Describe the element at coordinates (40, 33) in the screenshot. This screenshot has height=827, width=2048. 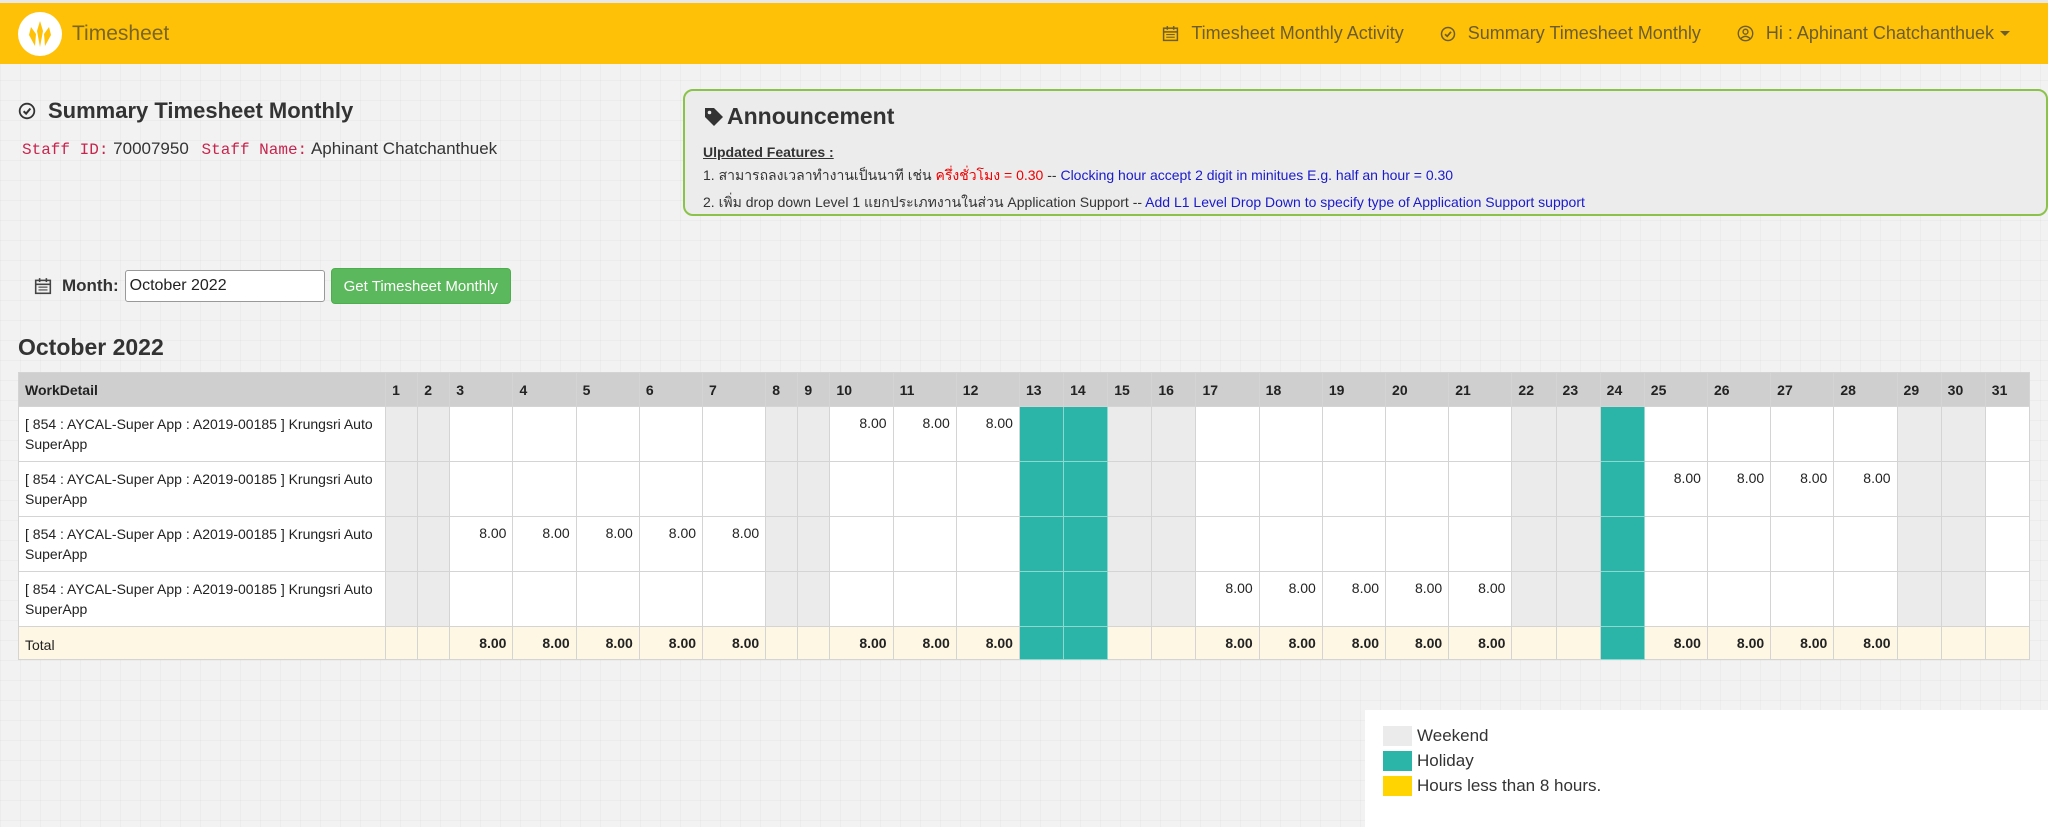
I see `bank-logo-icon` at that location.